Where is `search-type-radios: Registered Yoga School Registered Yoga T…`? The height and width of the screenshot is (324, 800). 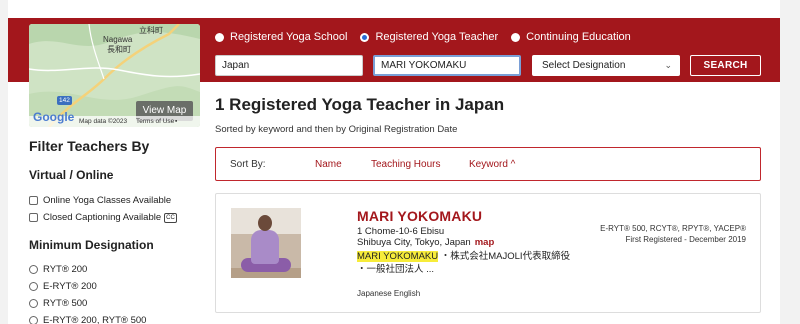 search-type-radios: Registered Yoga School Registered Yoga T… is located at coordinates (429, 37).